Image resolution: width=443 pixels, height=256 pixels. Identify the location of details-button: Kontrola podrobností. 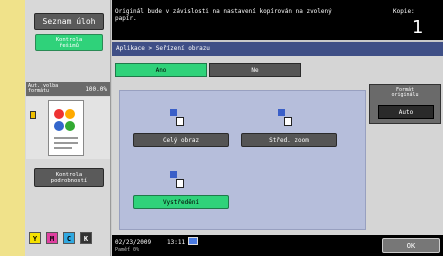
(69, 177).